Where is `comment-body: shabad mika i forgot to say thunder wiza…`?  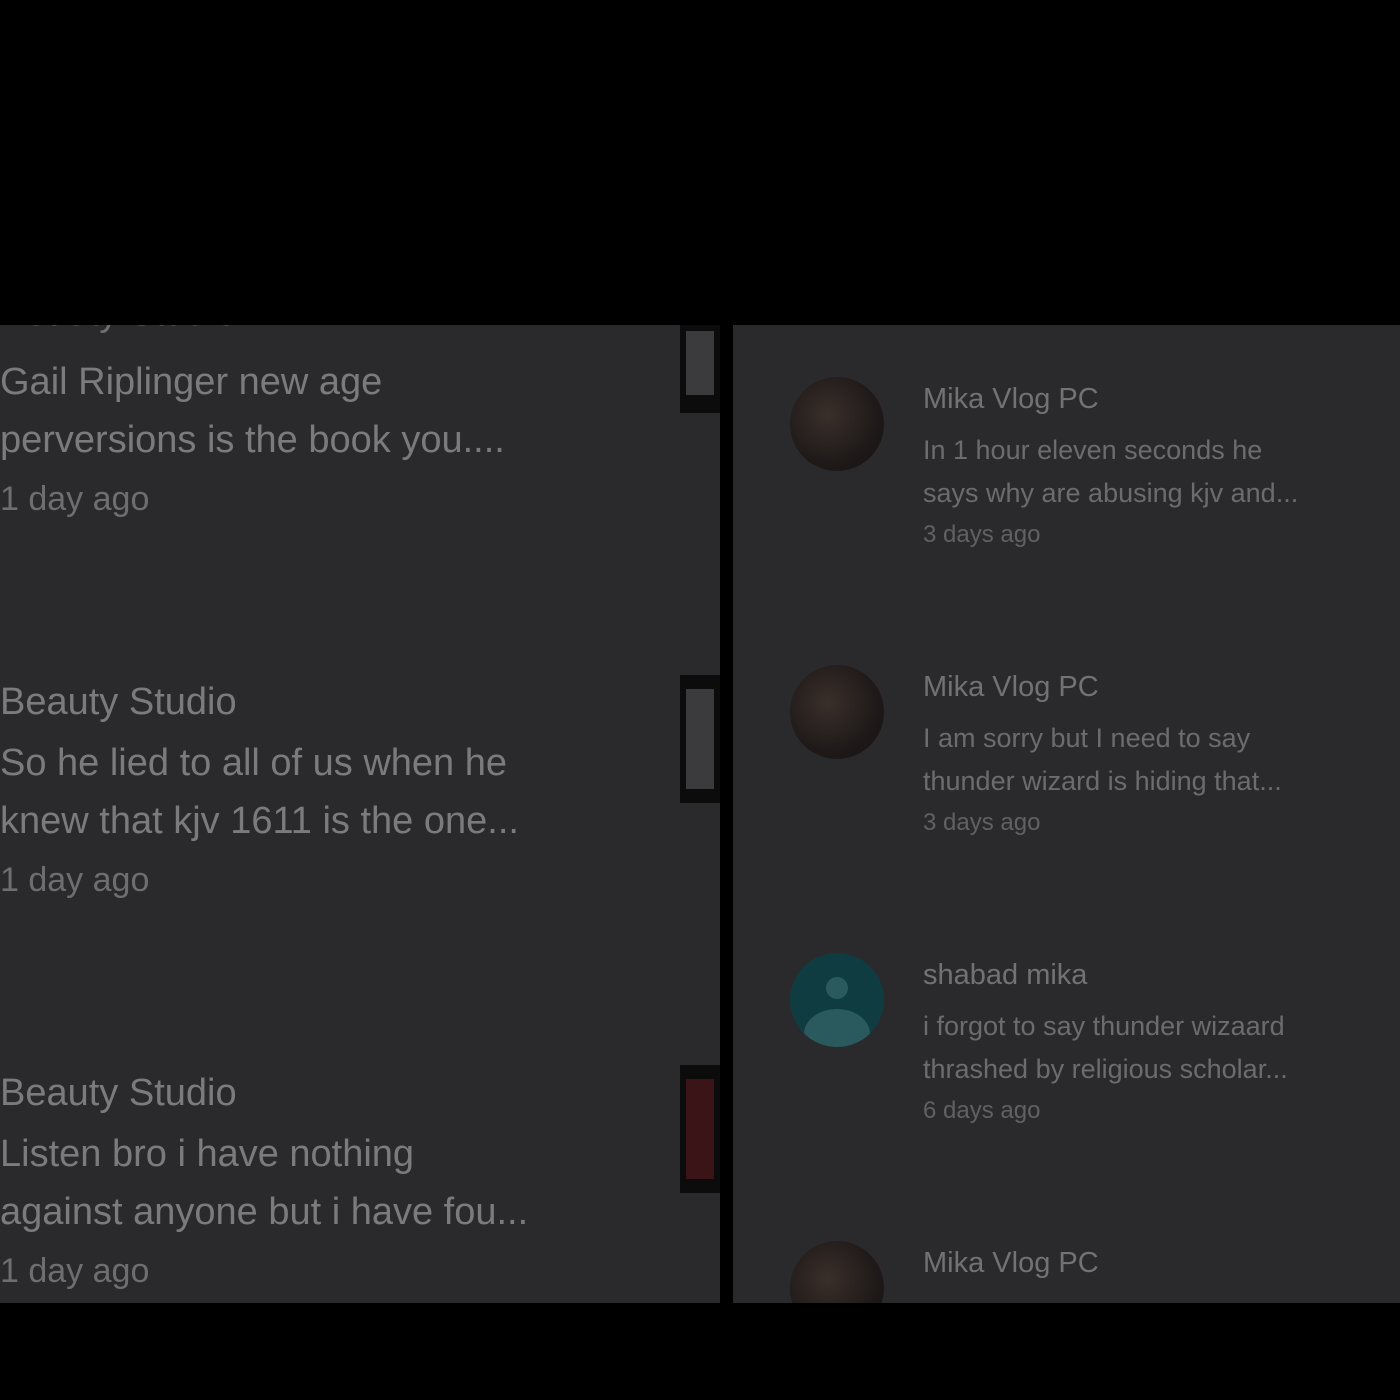 comment-body: shabad mika i forgot to say thunder wiza… is located at coordinates (1153, 1042).